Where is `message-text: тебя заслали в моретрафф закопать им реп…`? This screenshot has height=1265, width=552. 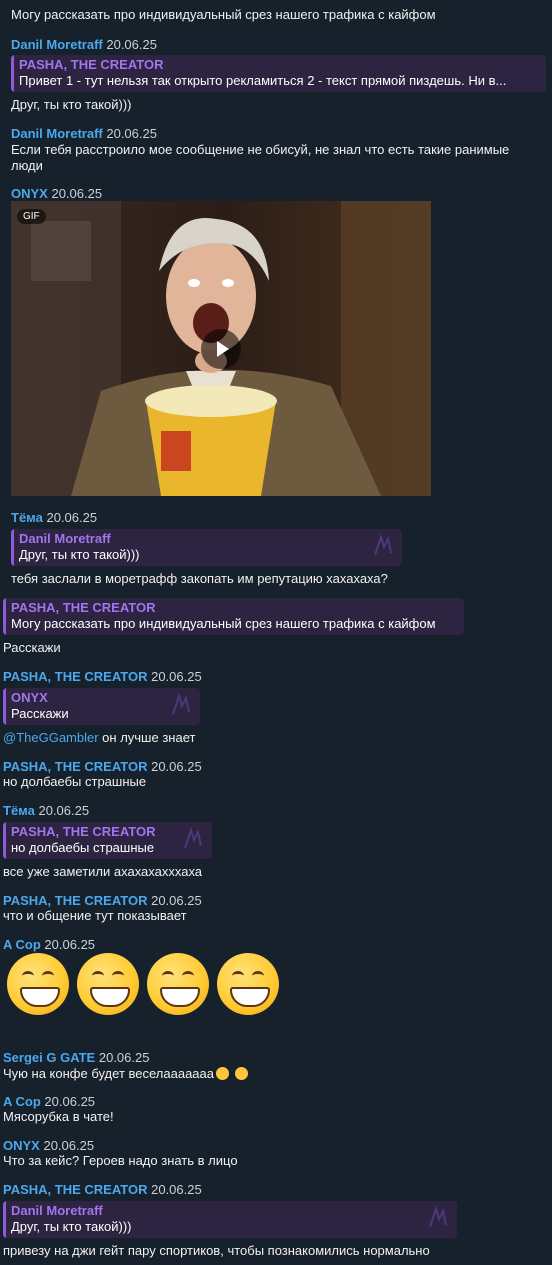
message-text: тебя заслали в моретрафф закопать им реп… is located at coordinates (199, 578).